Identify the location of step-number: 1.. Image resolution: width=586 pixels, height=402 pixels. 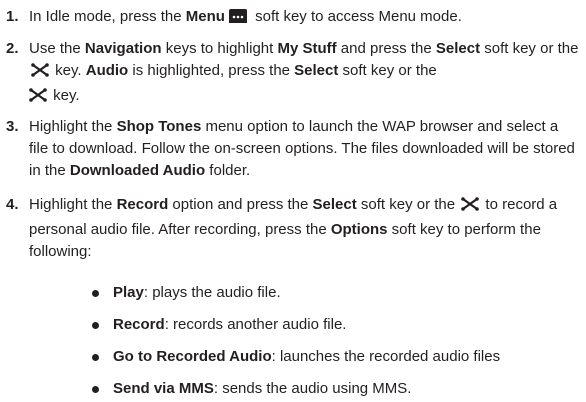
(12, 16).